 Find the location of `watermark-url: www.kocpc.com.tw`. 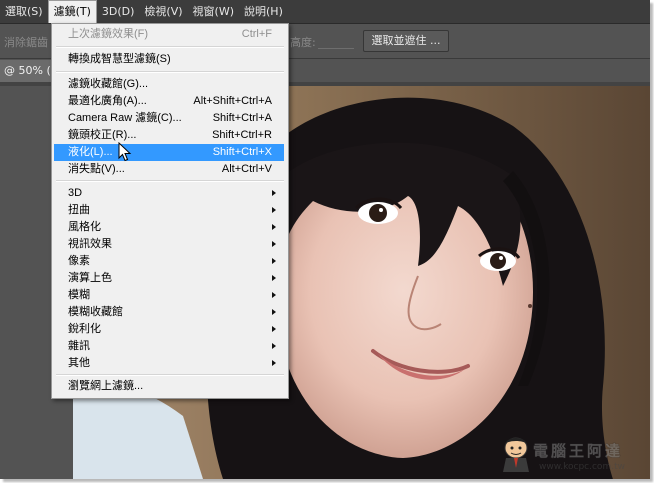

watermark-url: www.kocpc.com.tw is located at coordinates (582, 467).